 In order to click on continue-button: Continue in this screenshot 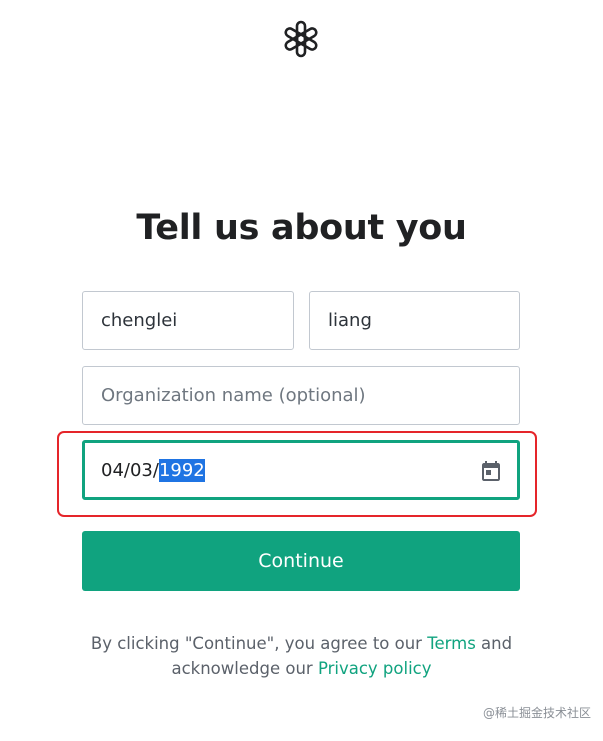, I will do `click(301, 561)`.